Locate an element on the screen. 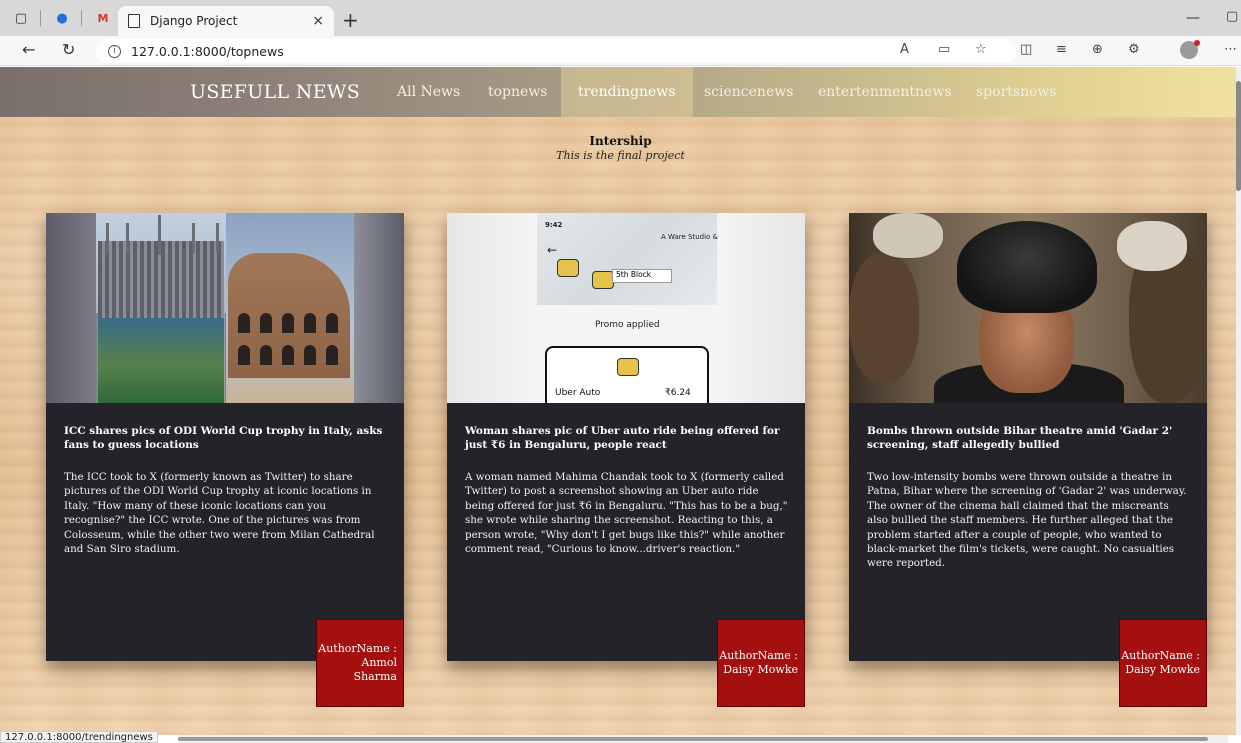  image-text-block: 5th Block is located at coordinates (642, 276).